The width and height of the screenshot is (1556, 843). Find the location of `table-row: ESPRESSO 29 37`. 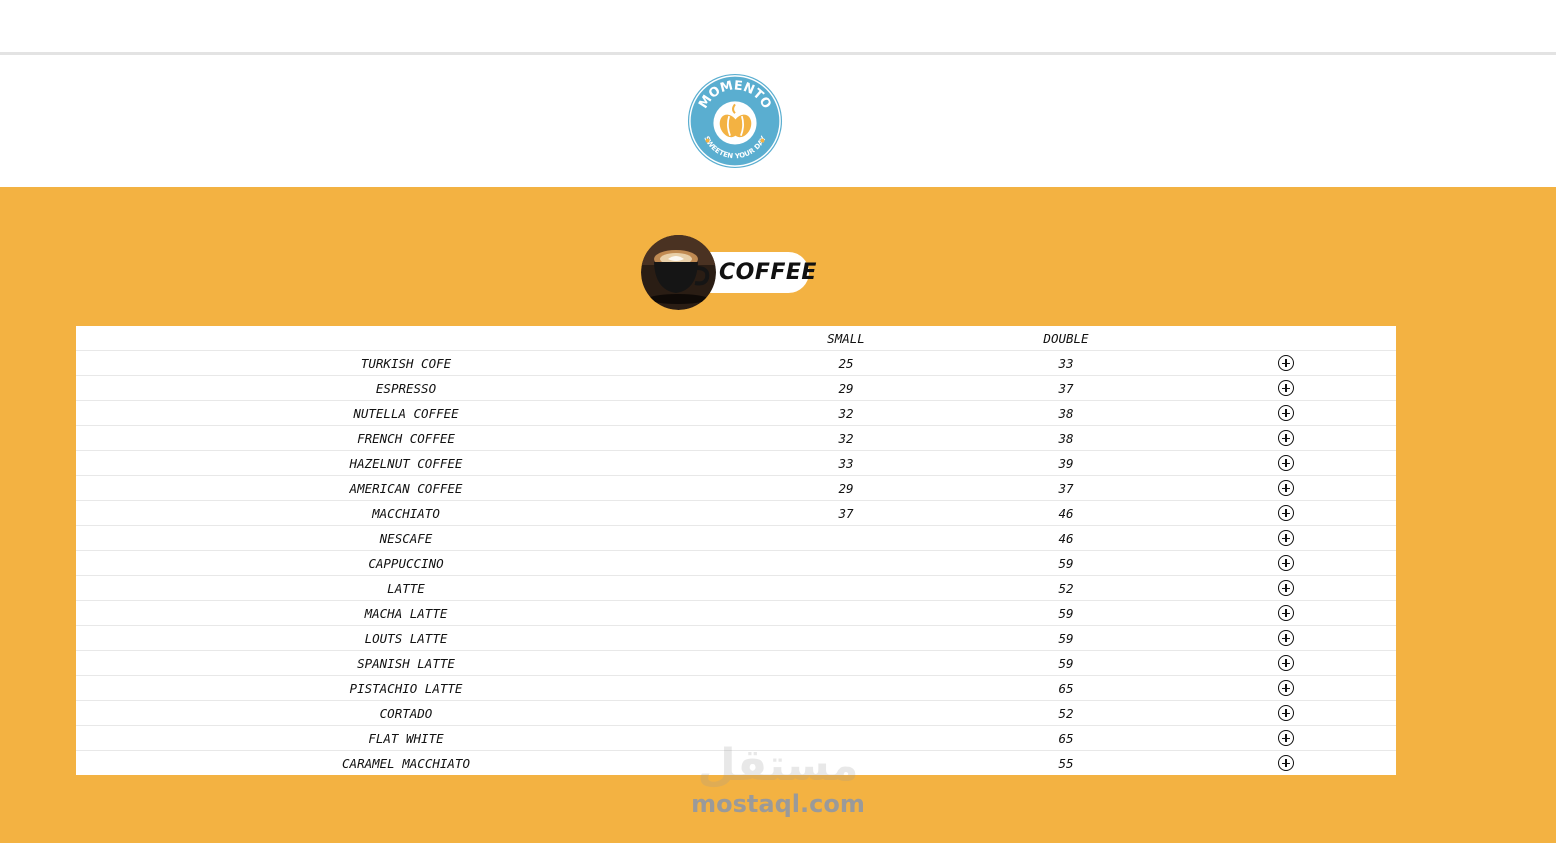

table-row: ESPRESSO 29 37 is located at coordinates (736, 388).